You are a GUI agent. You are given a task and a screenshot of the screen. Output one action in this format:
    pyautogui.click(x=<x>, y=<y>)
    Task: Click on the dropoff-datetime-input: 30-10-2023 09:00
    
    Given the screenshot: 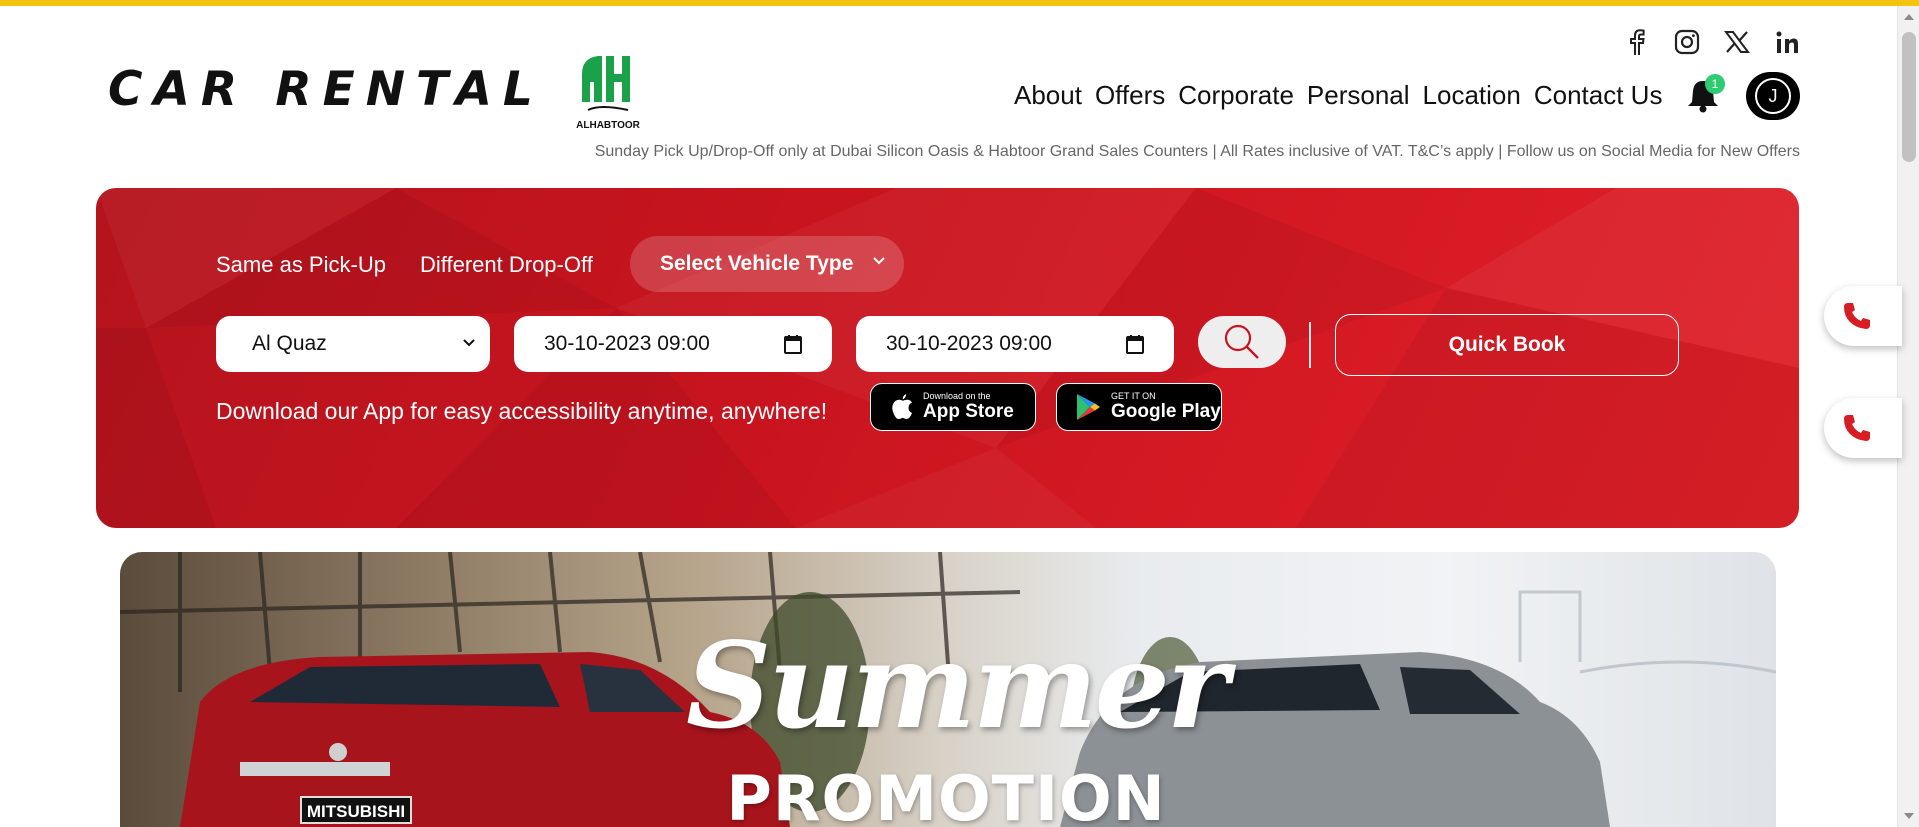 What is the action you would take?
    pyautogui.click(x=1015, y=344)
    